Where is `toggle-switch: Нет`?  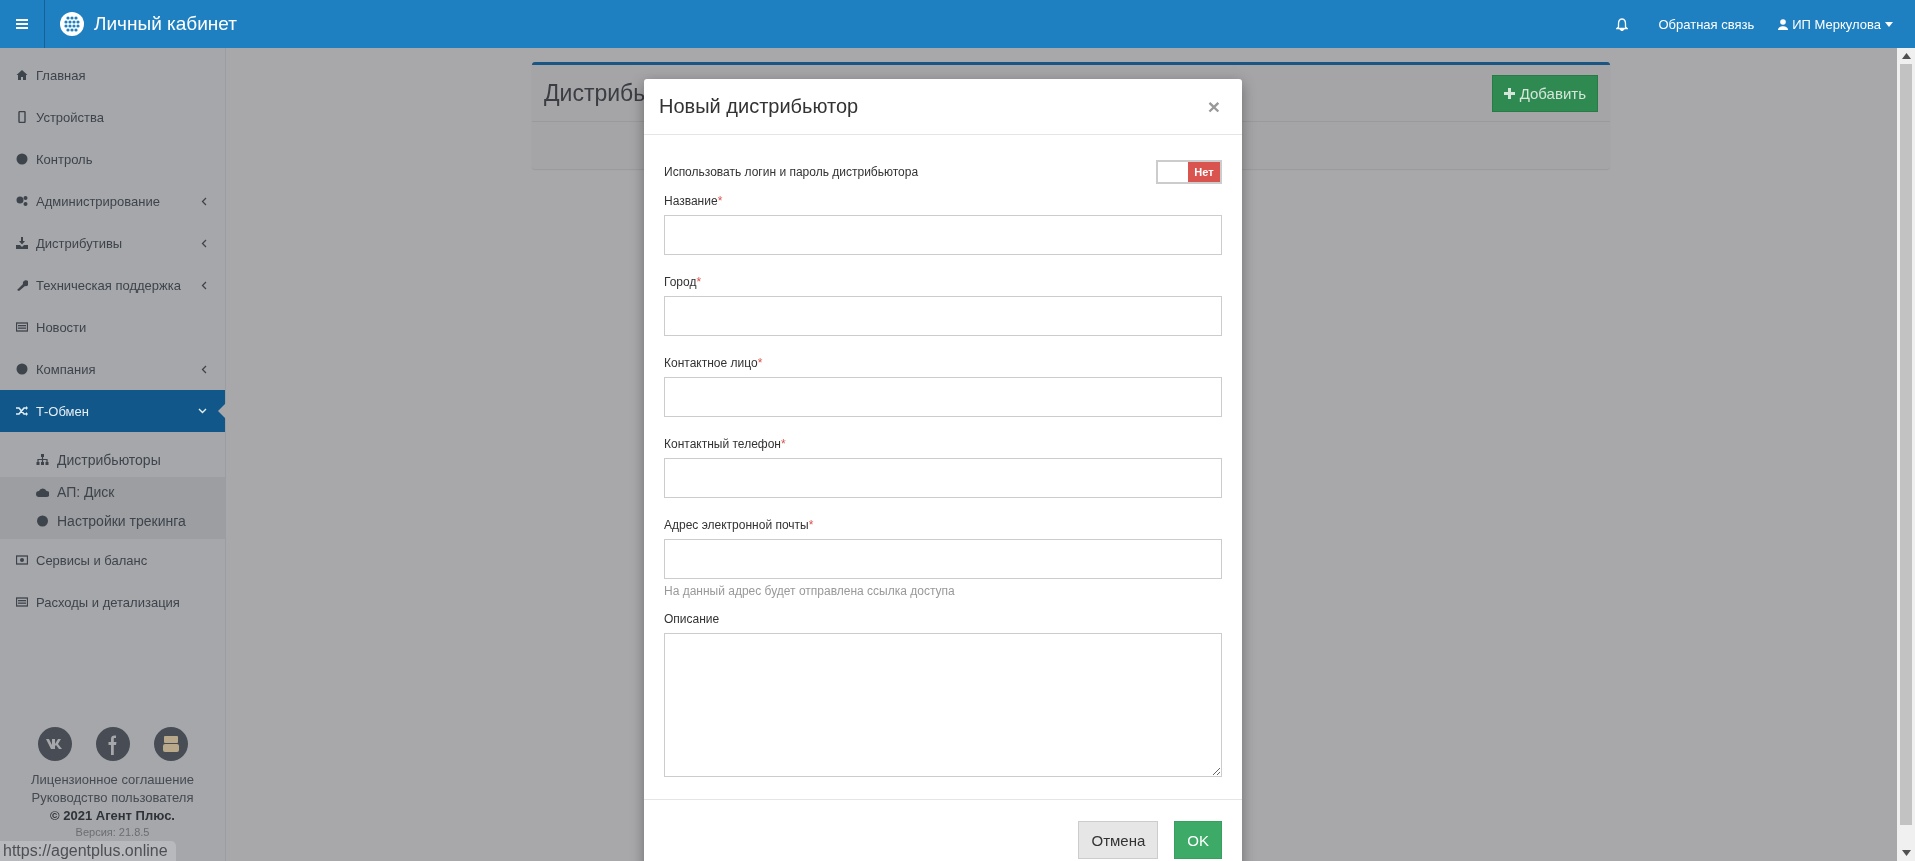
toggle-switch: Нет is located at coordinates (1189, 172).